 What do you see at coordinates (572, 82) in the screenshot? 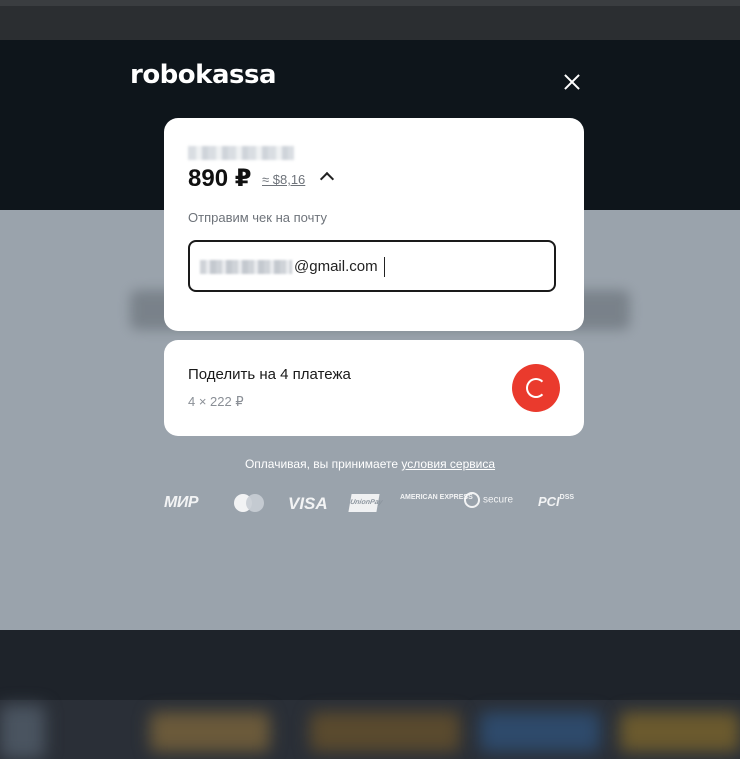
I see `close-icon` at bounding box center [572, 82].